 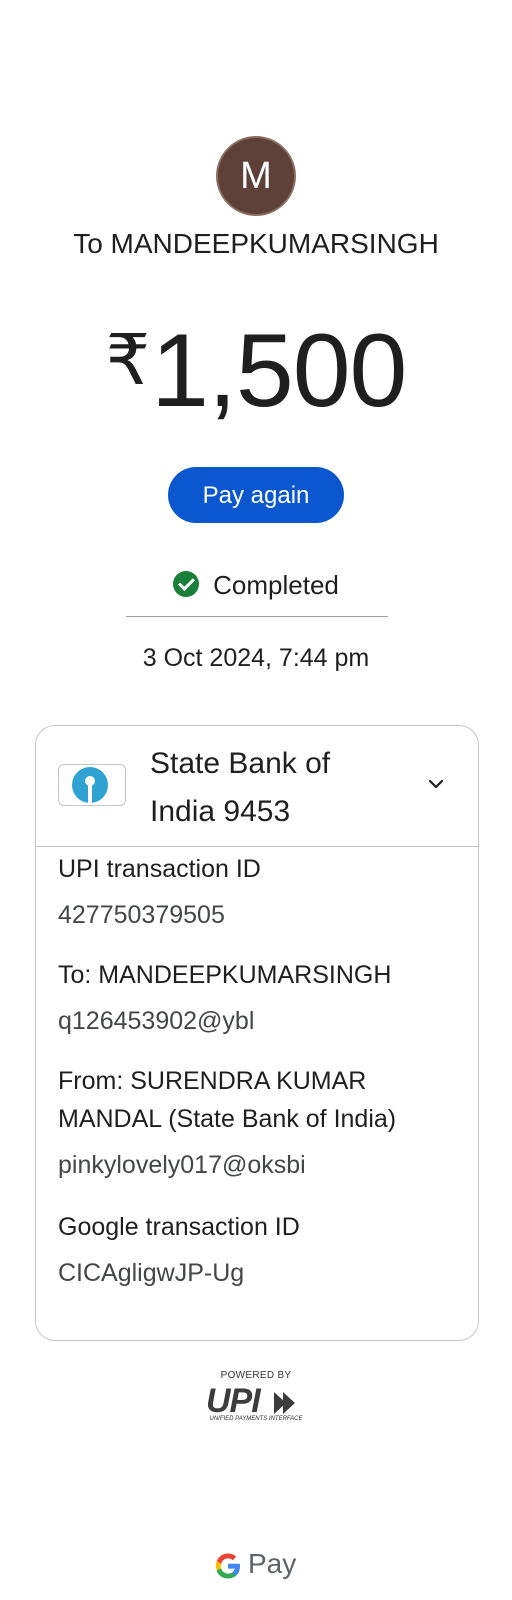 I want to click on bank-name-line2: India 9453, so click(x=220, y=811).